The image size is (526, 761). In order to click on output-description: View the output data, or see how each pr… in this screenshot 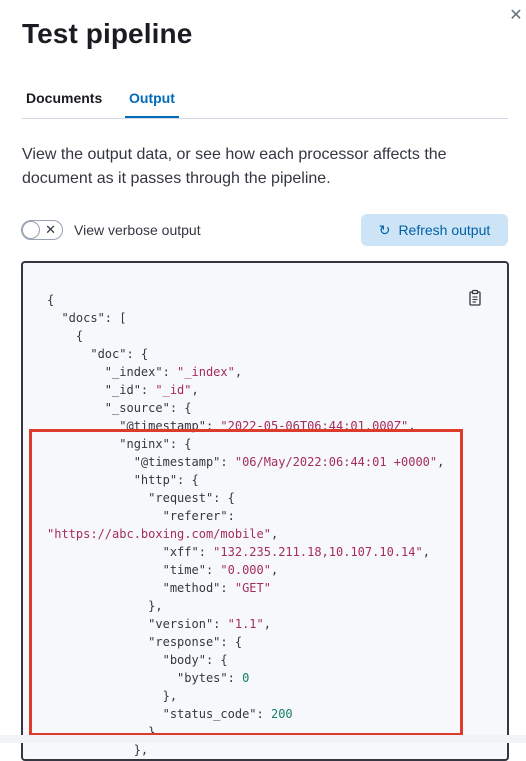, I will do `click(234, 166)`.